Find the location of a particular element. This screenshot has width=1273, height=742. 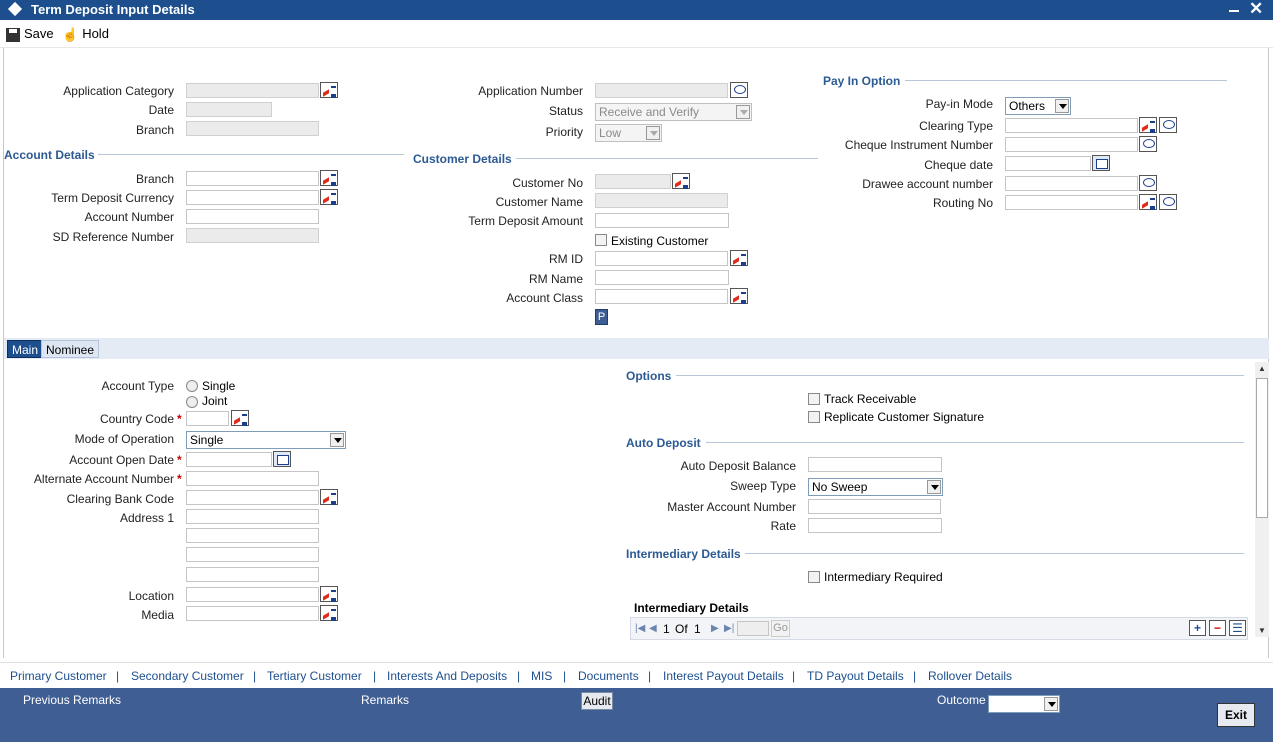

priority-label: Priority is located at coordinates (564, 132).